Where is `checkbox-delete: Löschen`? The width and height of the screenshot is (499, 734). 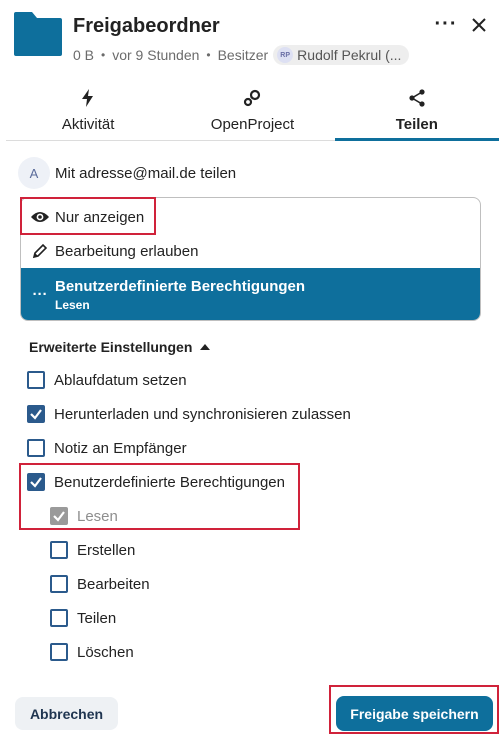
checkbox-delete: Löschen is located at coordinates (92, 652).